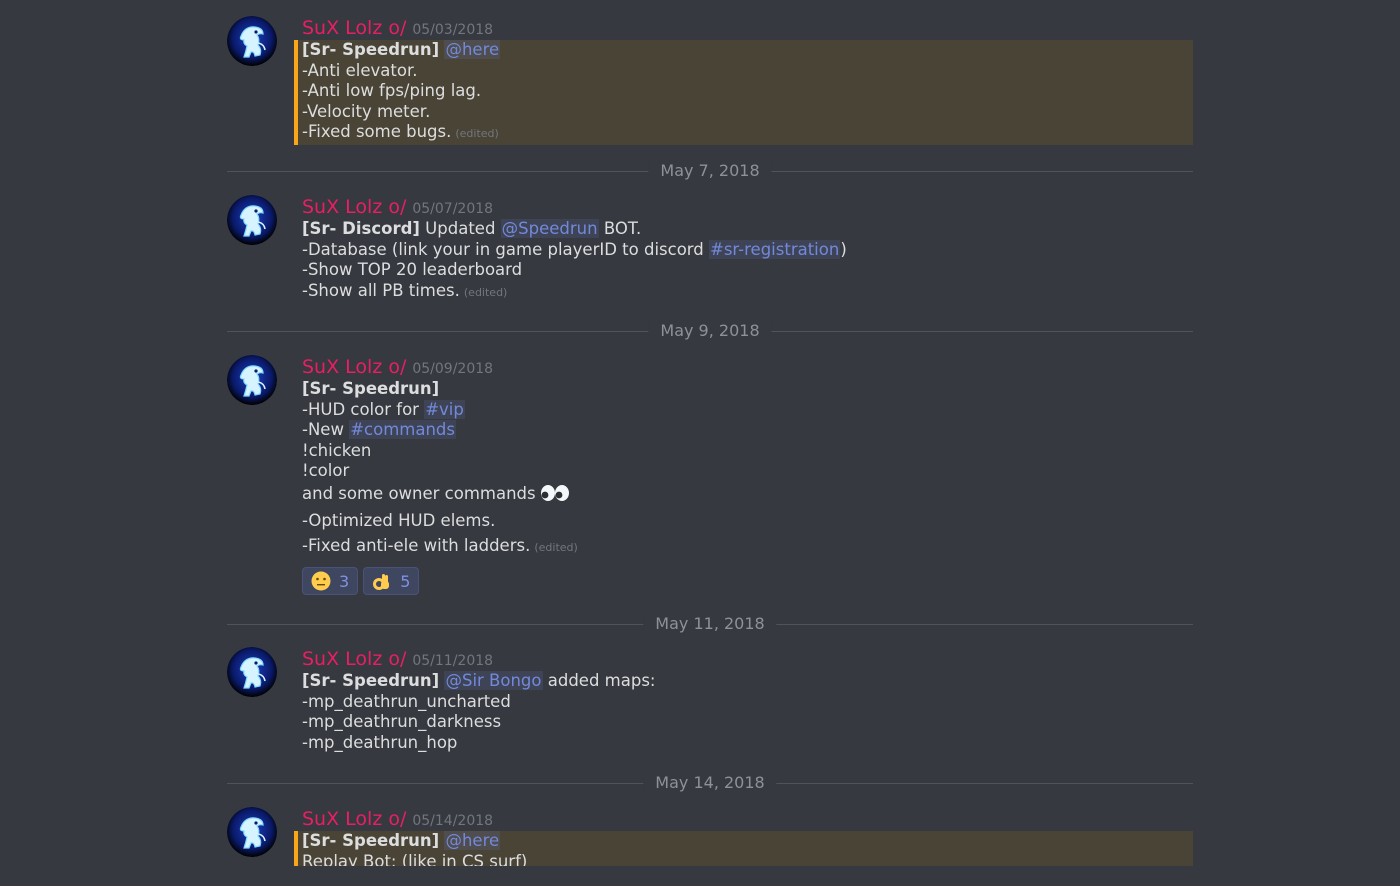  What do you see at coordinates (775, 249) in the screenshot?
I see `channel-mention: #sr-registration` at bounding box center [775, 249].